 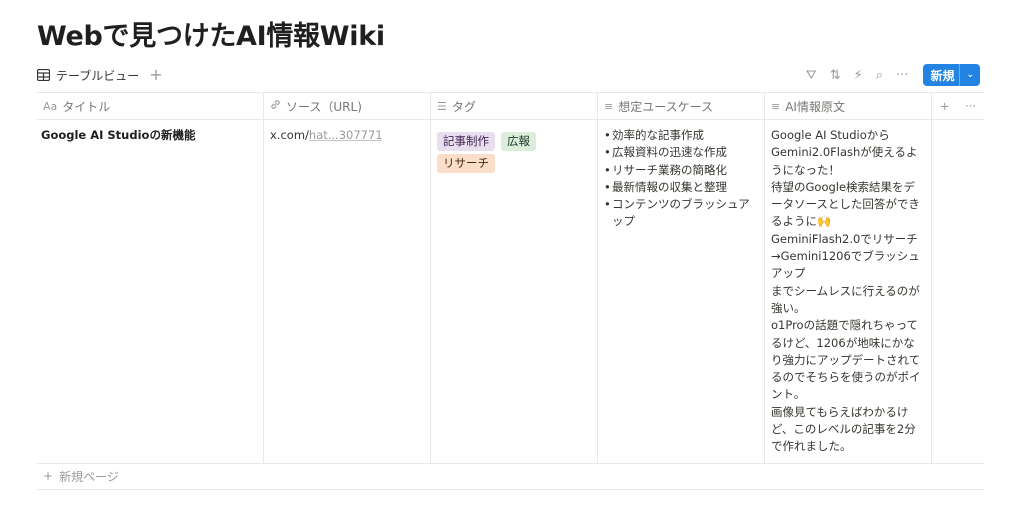 I want to click on new-button: 新規 ⌄, so click(x=951, y=75).